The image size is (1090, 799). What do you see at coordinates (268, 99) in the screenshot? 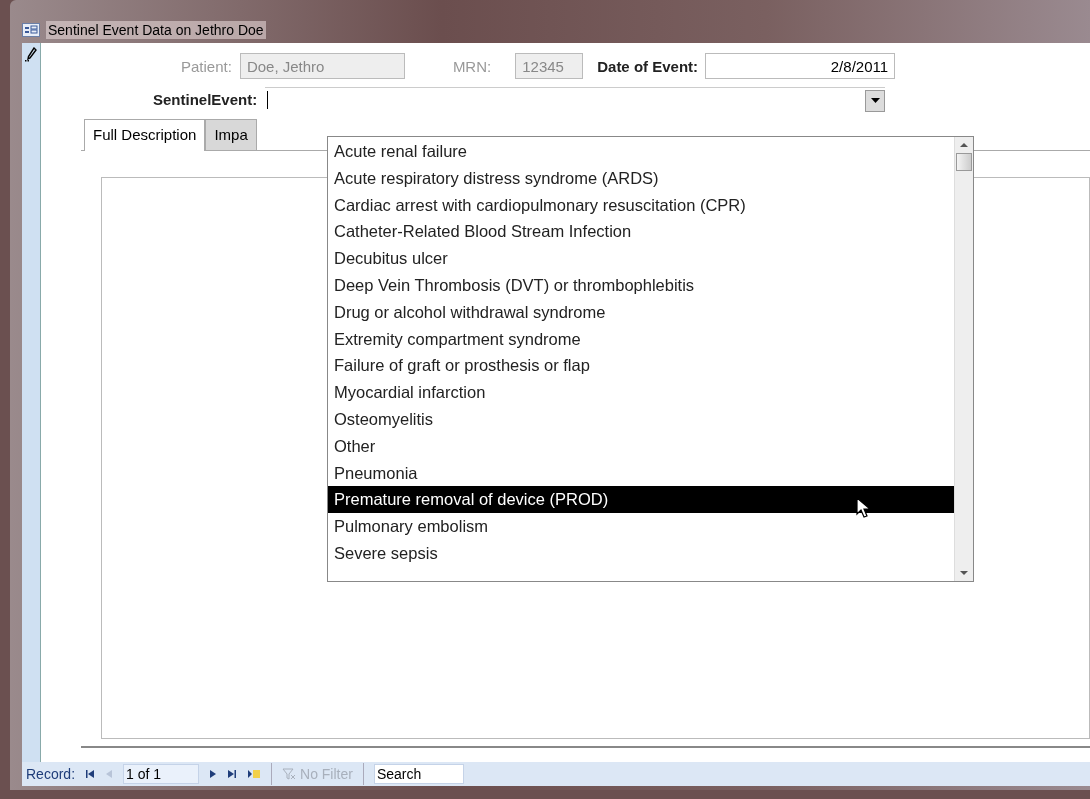
I see `text-cursor` at bounding box center [268, 99].